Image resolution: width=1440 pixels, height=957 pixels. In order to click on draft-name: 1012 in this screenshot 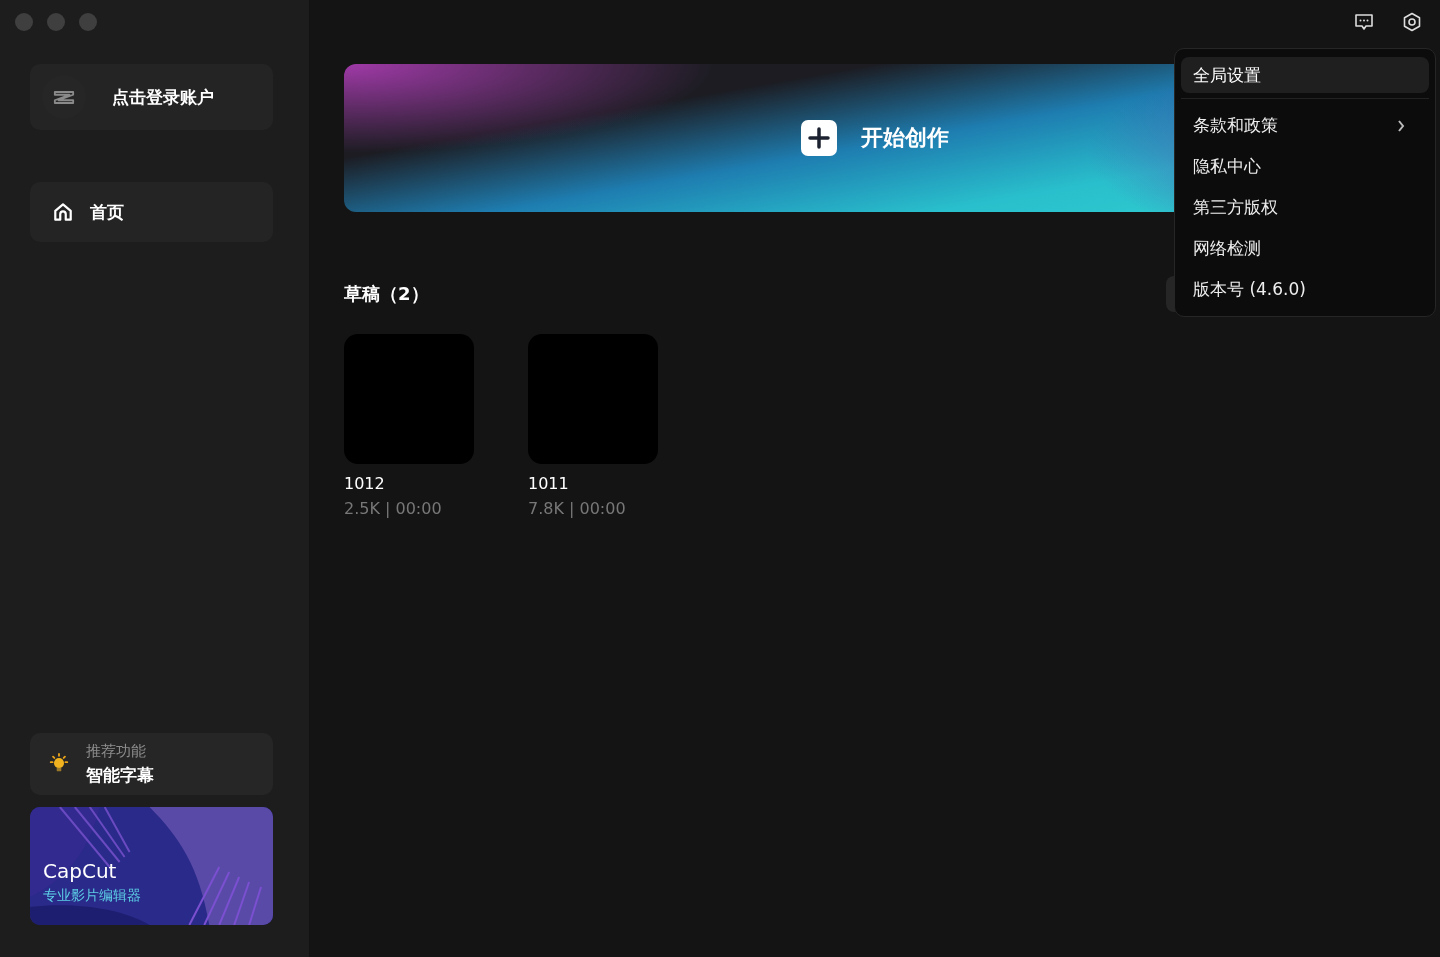, I will do `click(365, 483)`.